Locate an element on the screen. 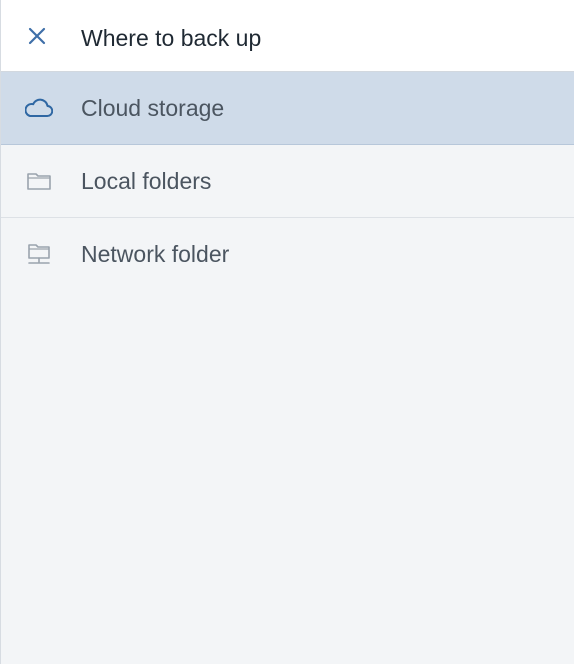  panel-header: Where to back up is located at coordinates (287, 36).